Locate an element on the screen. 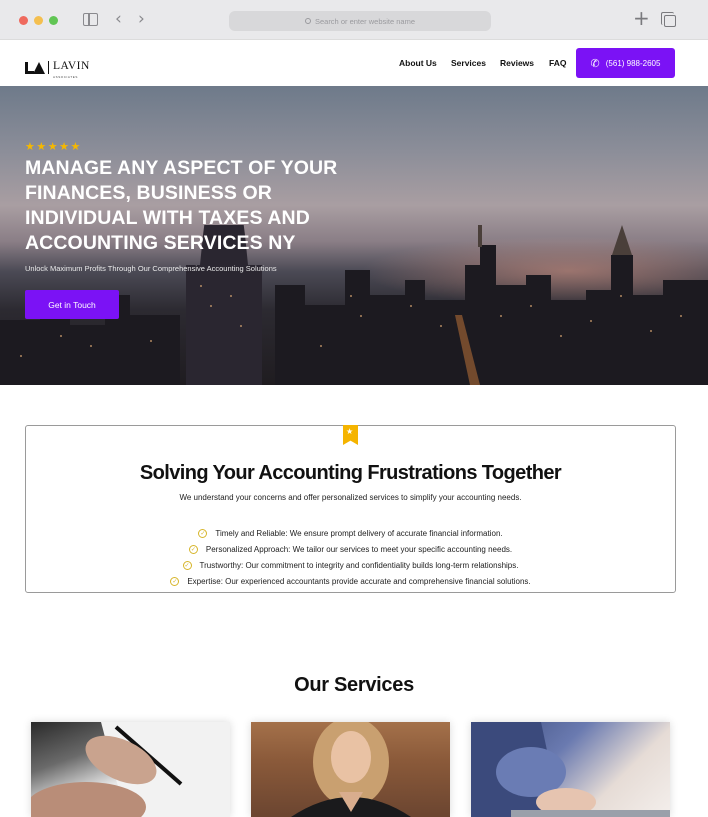 This screenshot has height=817, width=708. service-card-image-advisor is located at coordinates (350, 769).